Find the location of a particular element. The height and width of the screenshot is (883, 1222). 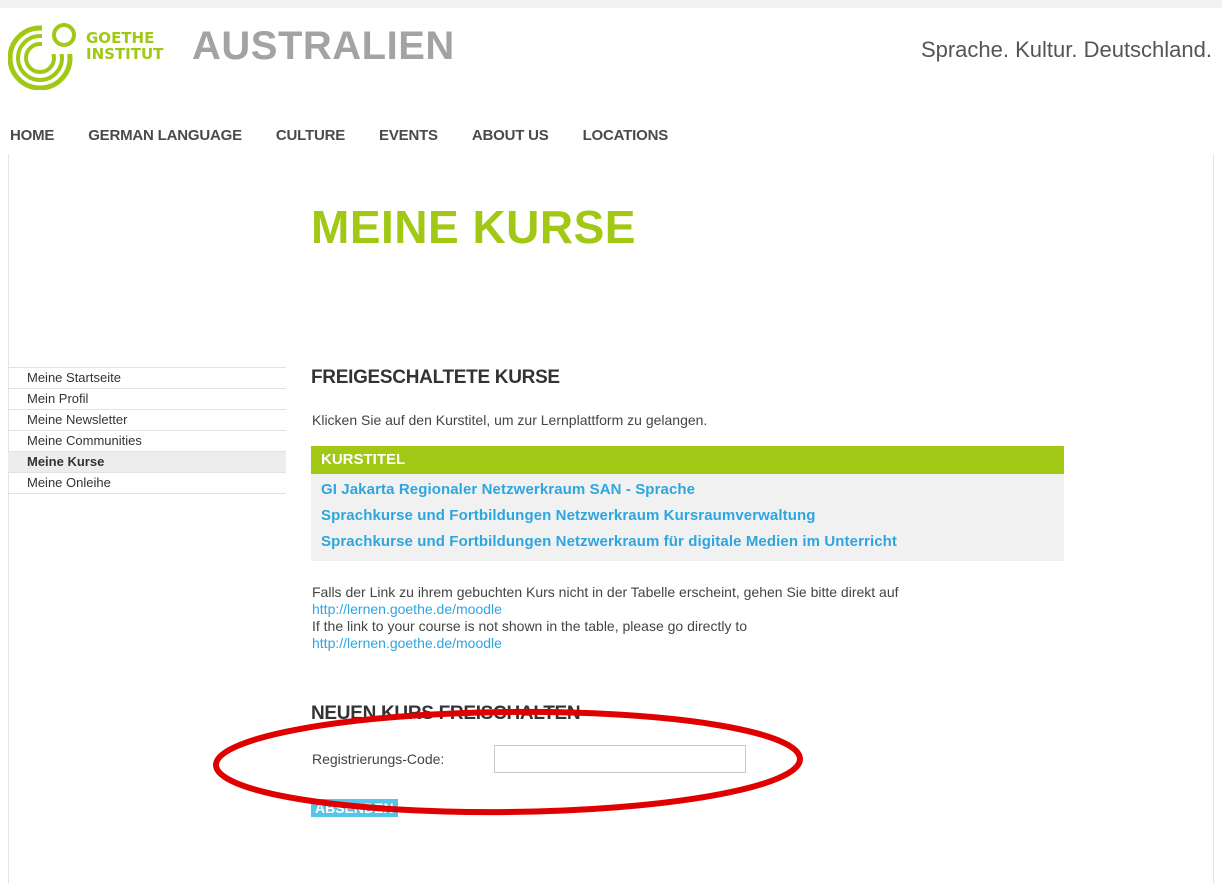

goethe-logo-icon is located at coordinates (43, 55).